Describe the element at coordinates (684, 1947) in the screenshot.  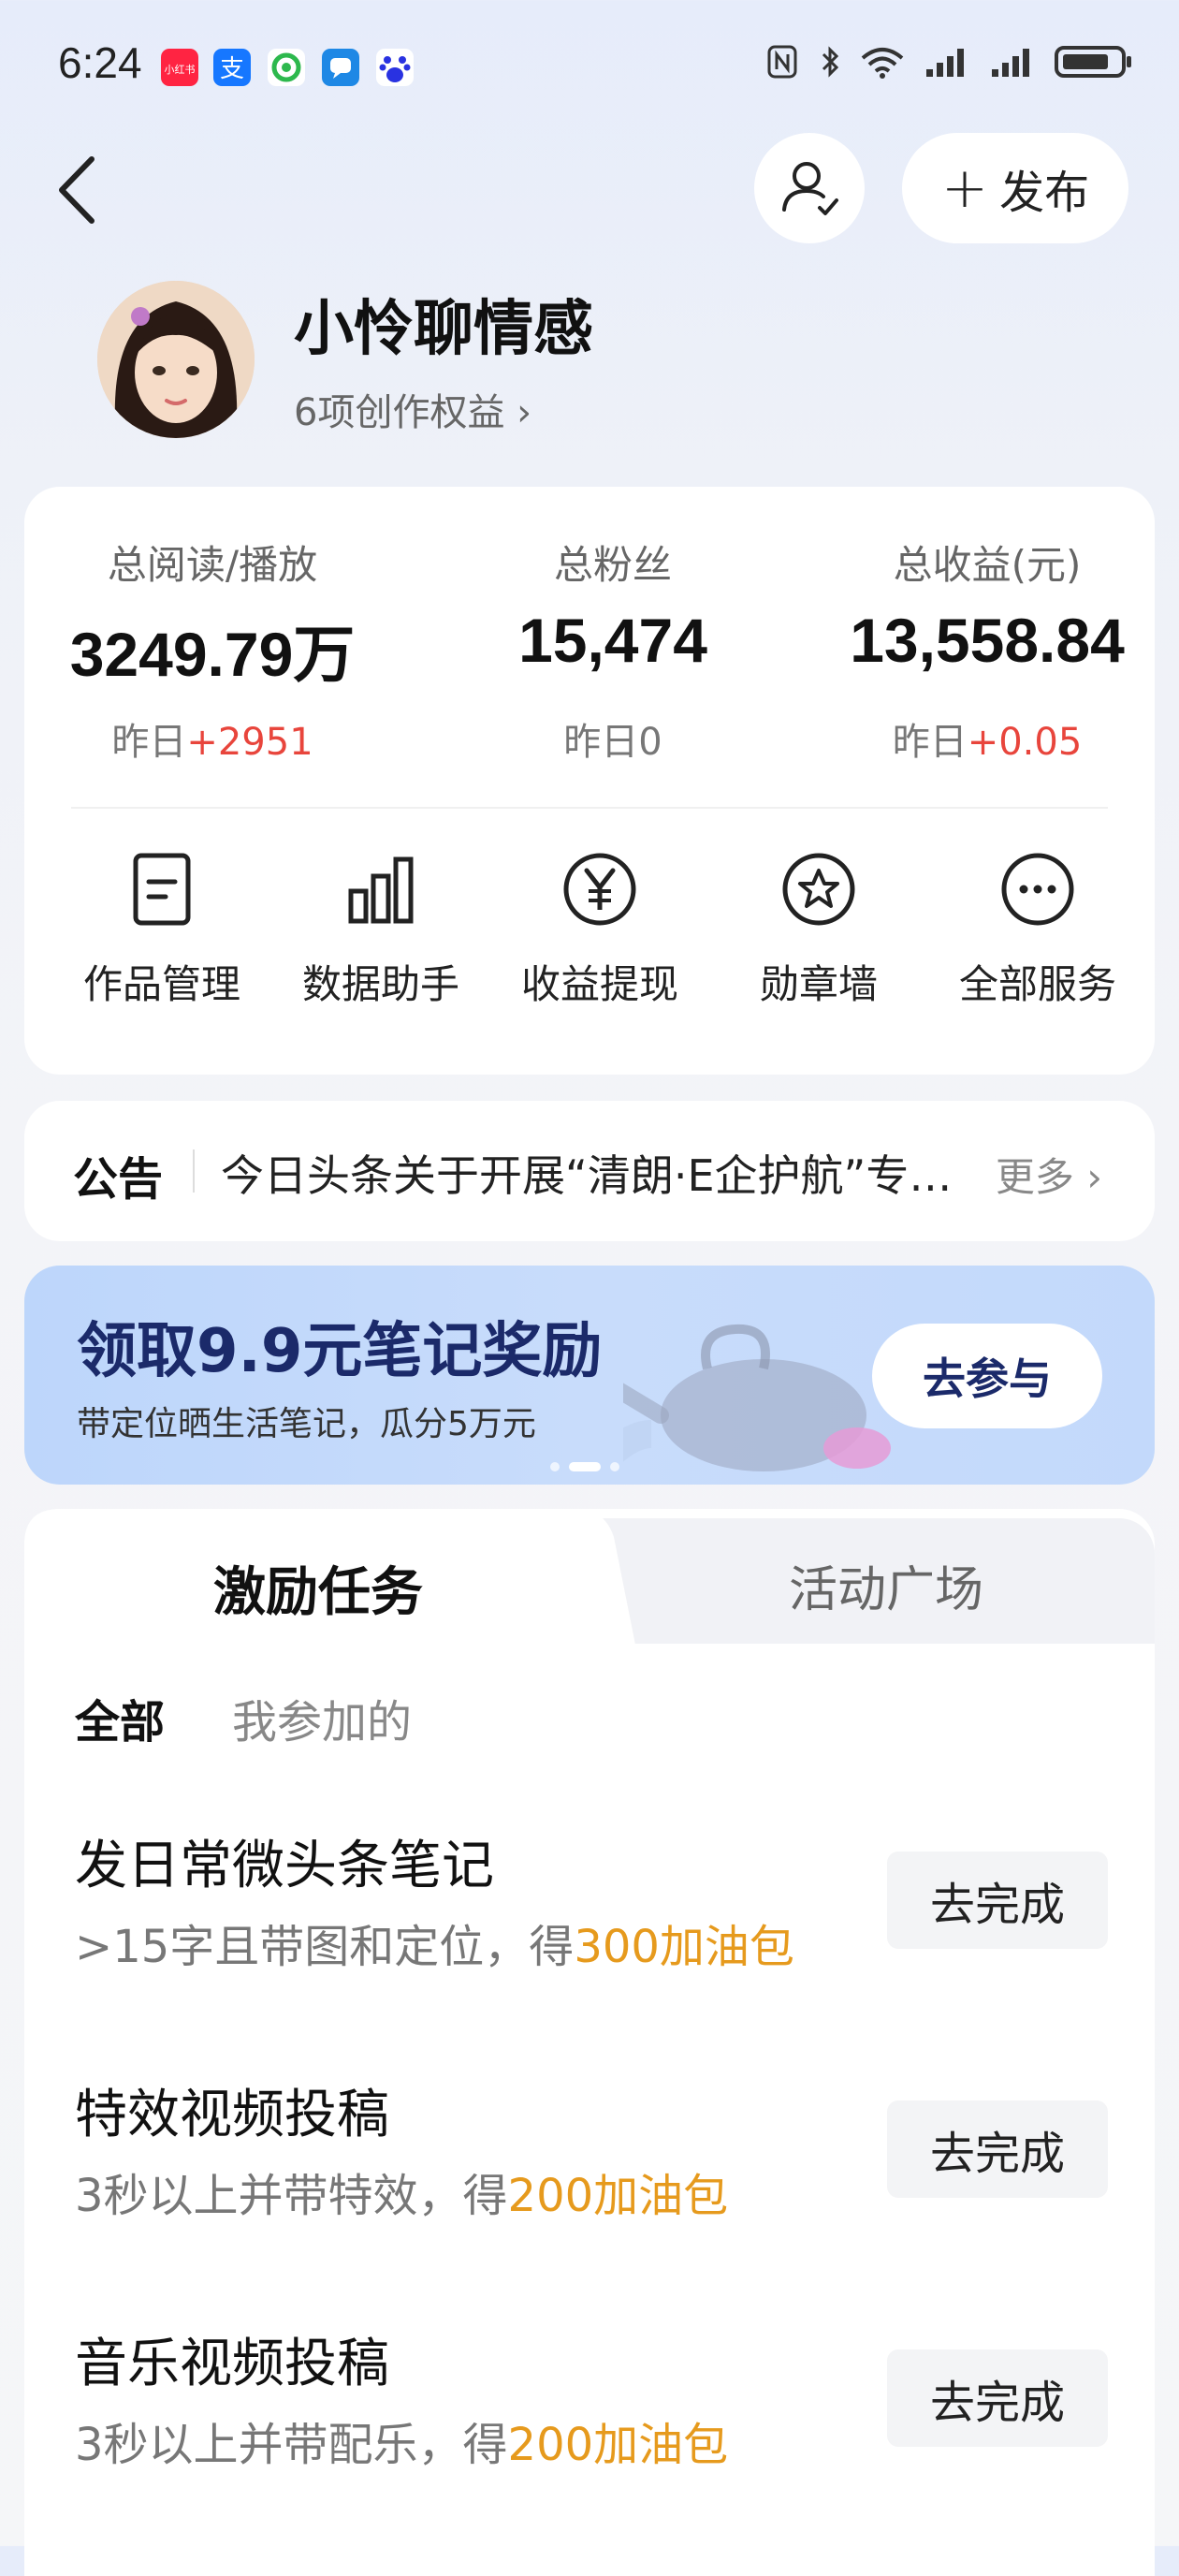
I see `task-reward: 300加油包` at that location.